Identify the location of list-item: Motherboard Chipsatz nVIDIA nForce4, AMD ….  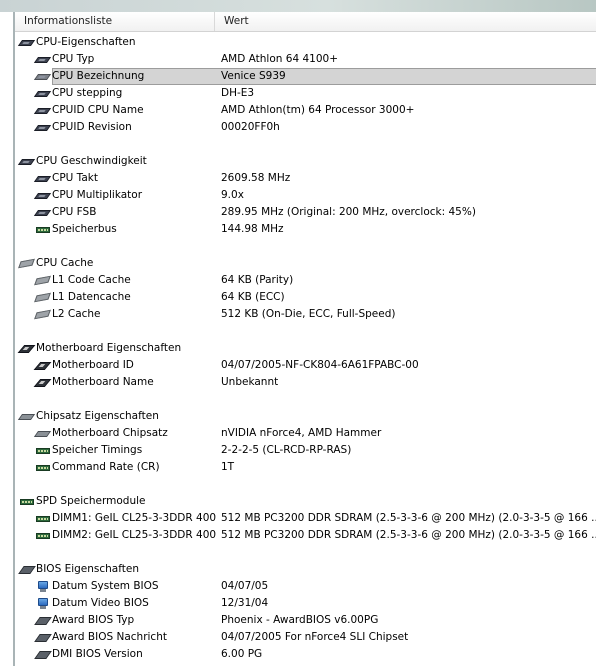
(305, 433).